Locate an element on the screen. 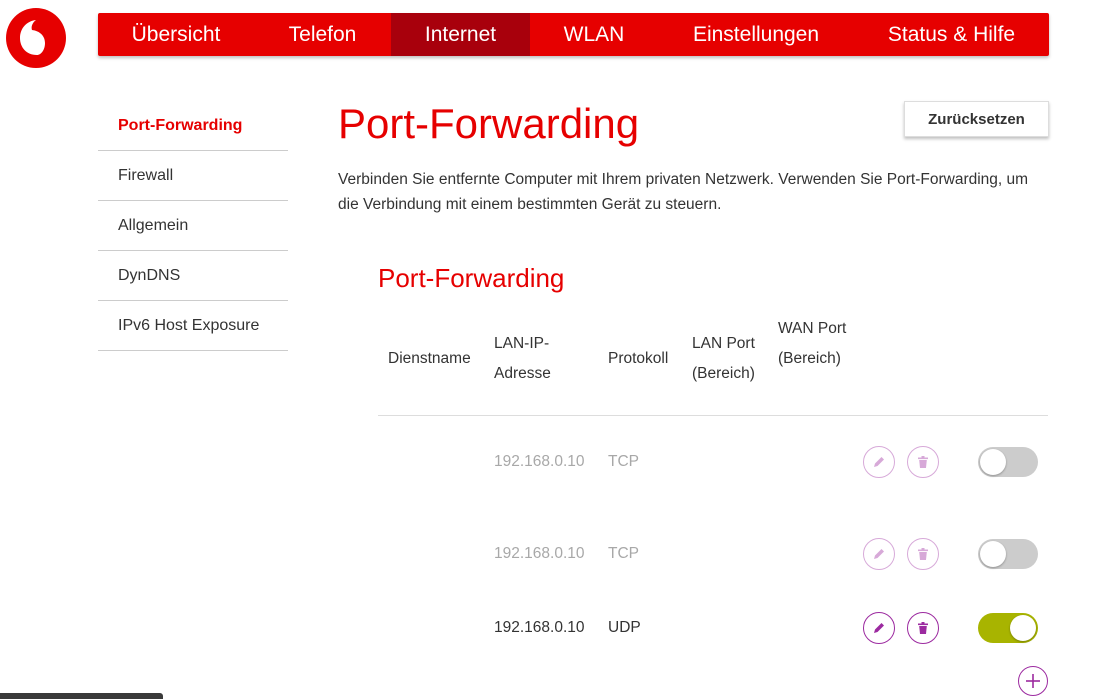 Image resolution: width=1106 pixels, height=699 pixels. column-header-dienstname: Dienstname is located at coordinates (429, 358).